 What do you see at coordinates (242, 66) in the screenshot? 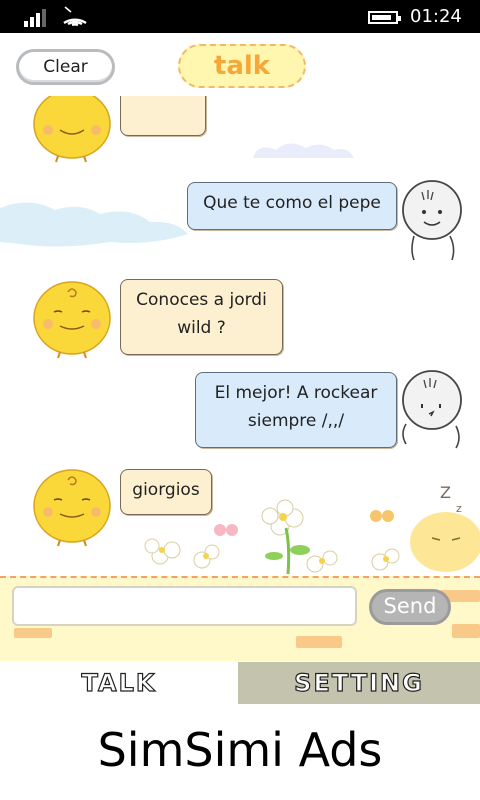
I see `talk-logo: talk` at bounding box center [242, 66].